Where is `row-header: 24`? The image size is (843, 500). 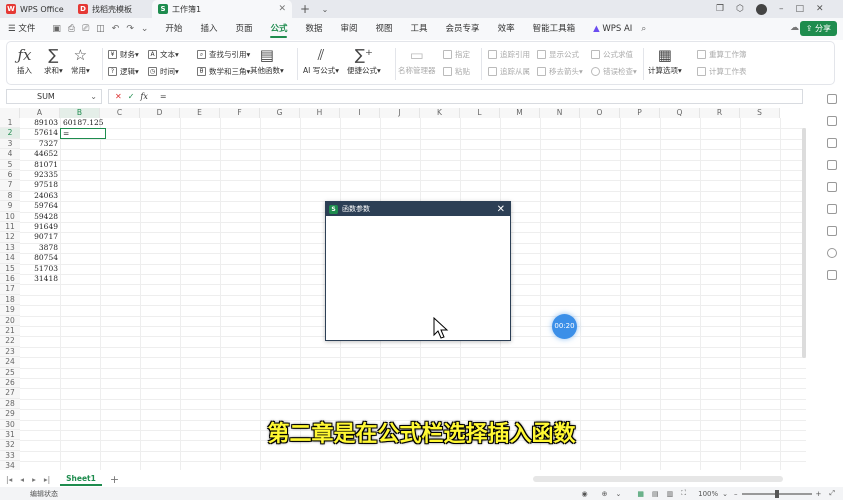 row-header: 24 is located at coordinates (10, 362).